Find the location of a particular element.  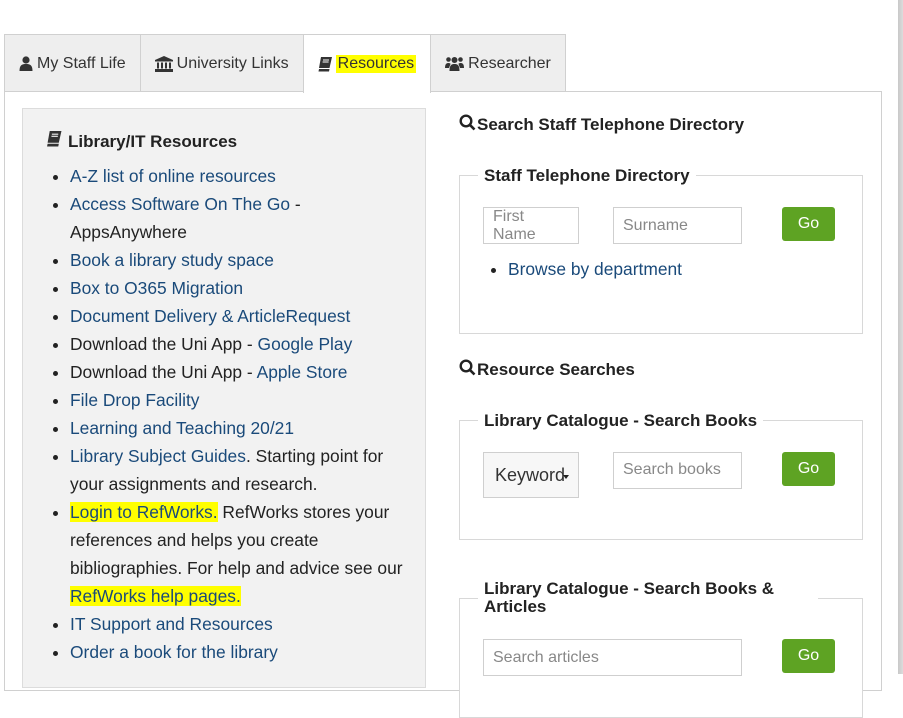

tab-label: Researcher is located at coordinates (509, 63).